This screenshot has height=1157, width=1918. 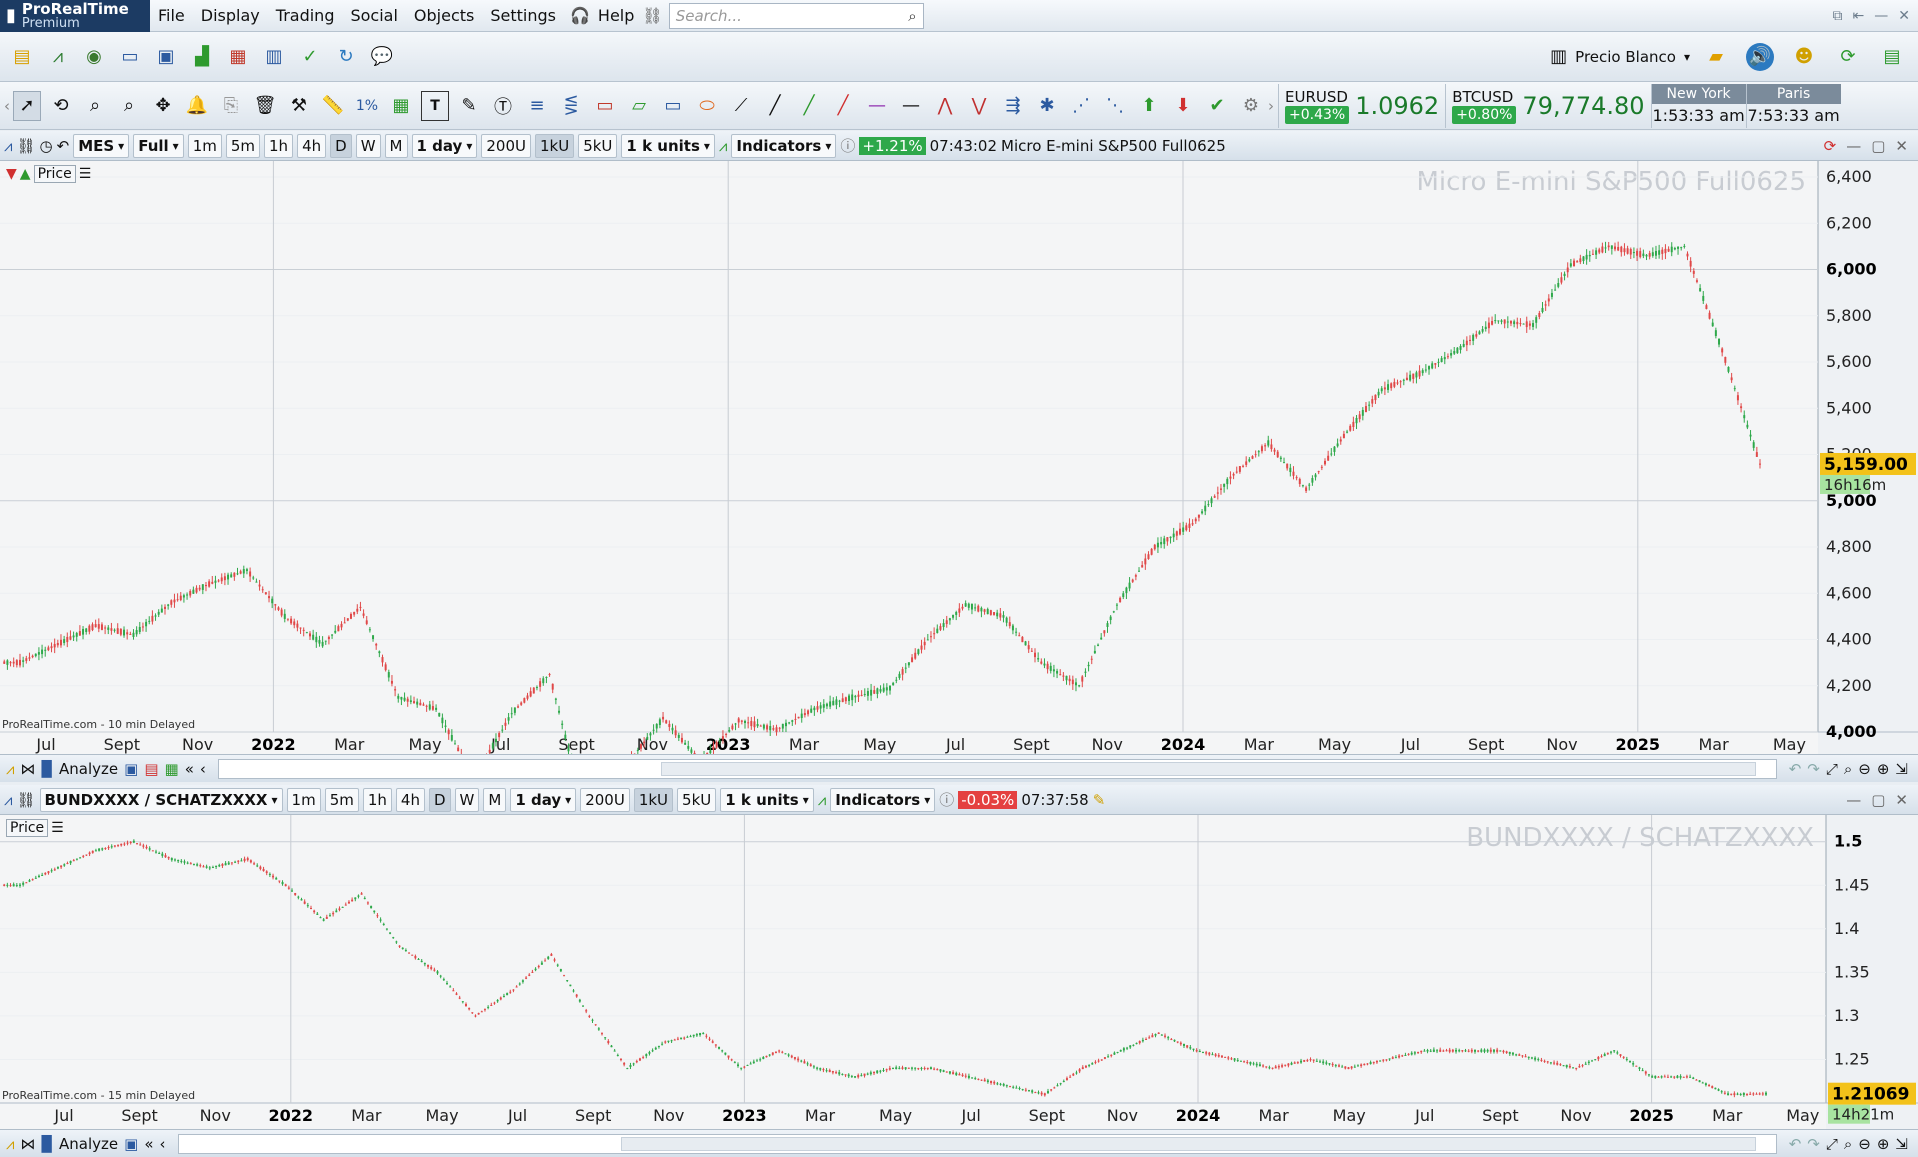 I want to click on trash-icon: 🗑, so click(x=265, y=106).